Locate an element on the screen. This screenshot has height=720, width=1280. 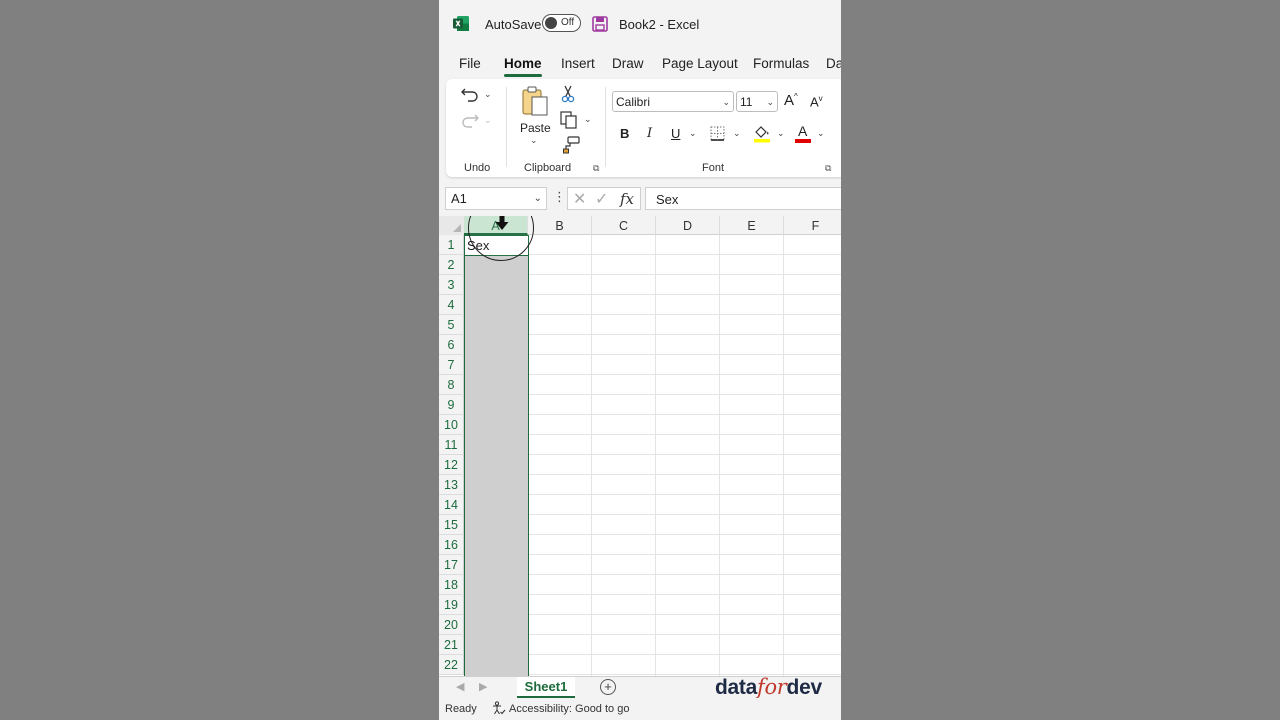
tab-page-layout: Page Layout is located at coordinates (700, 63).